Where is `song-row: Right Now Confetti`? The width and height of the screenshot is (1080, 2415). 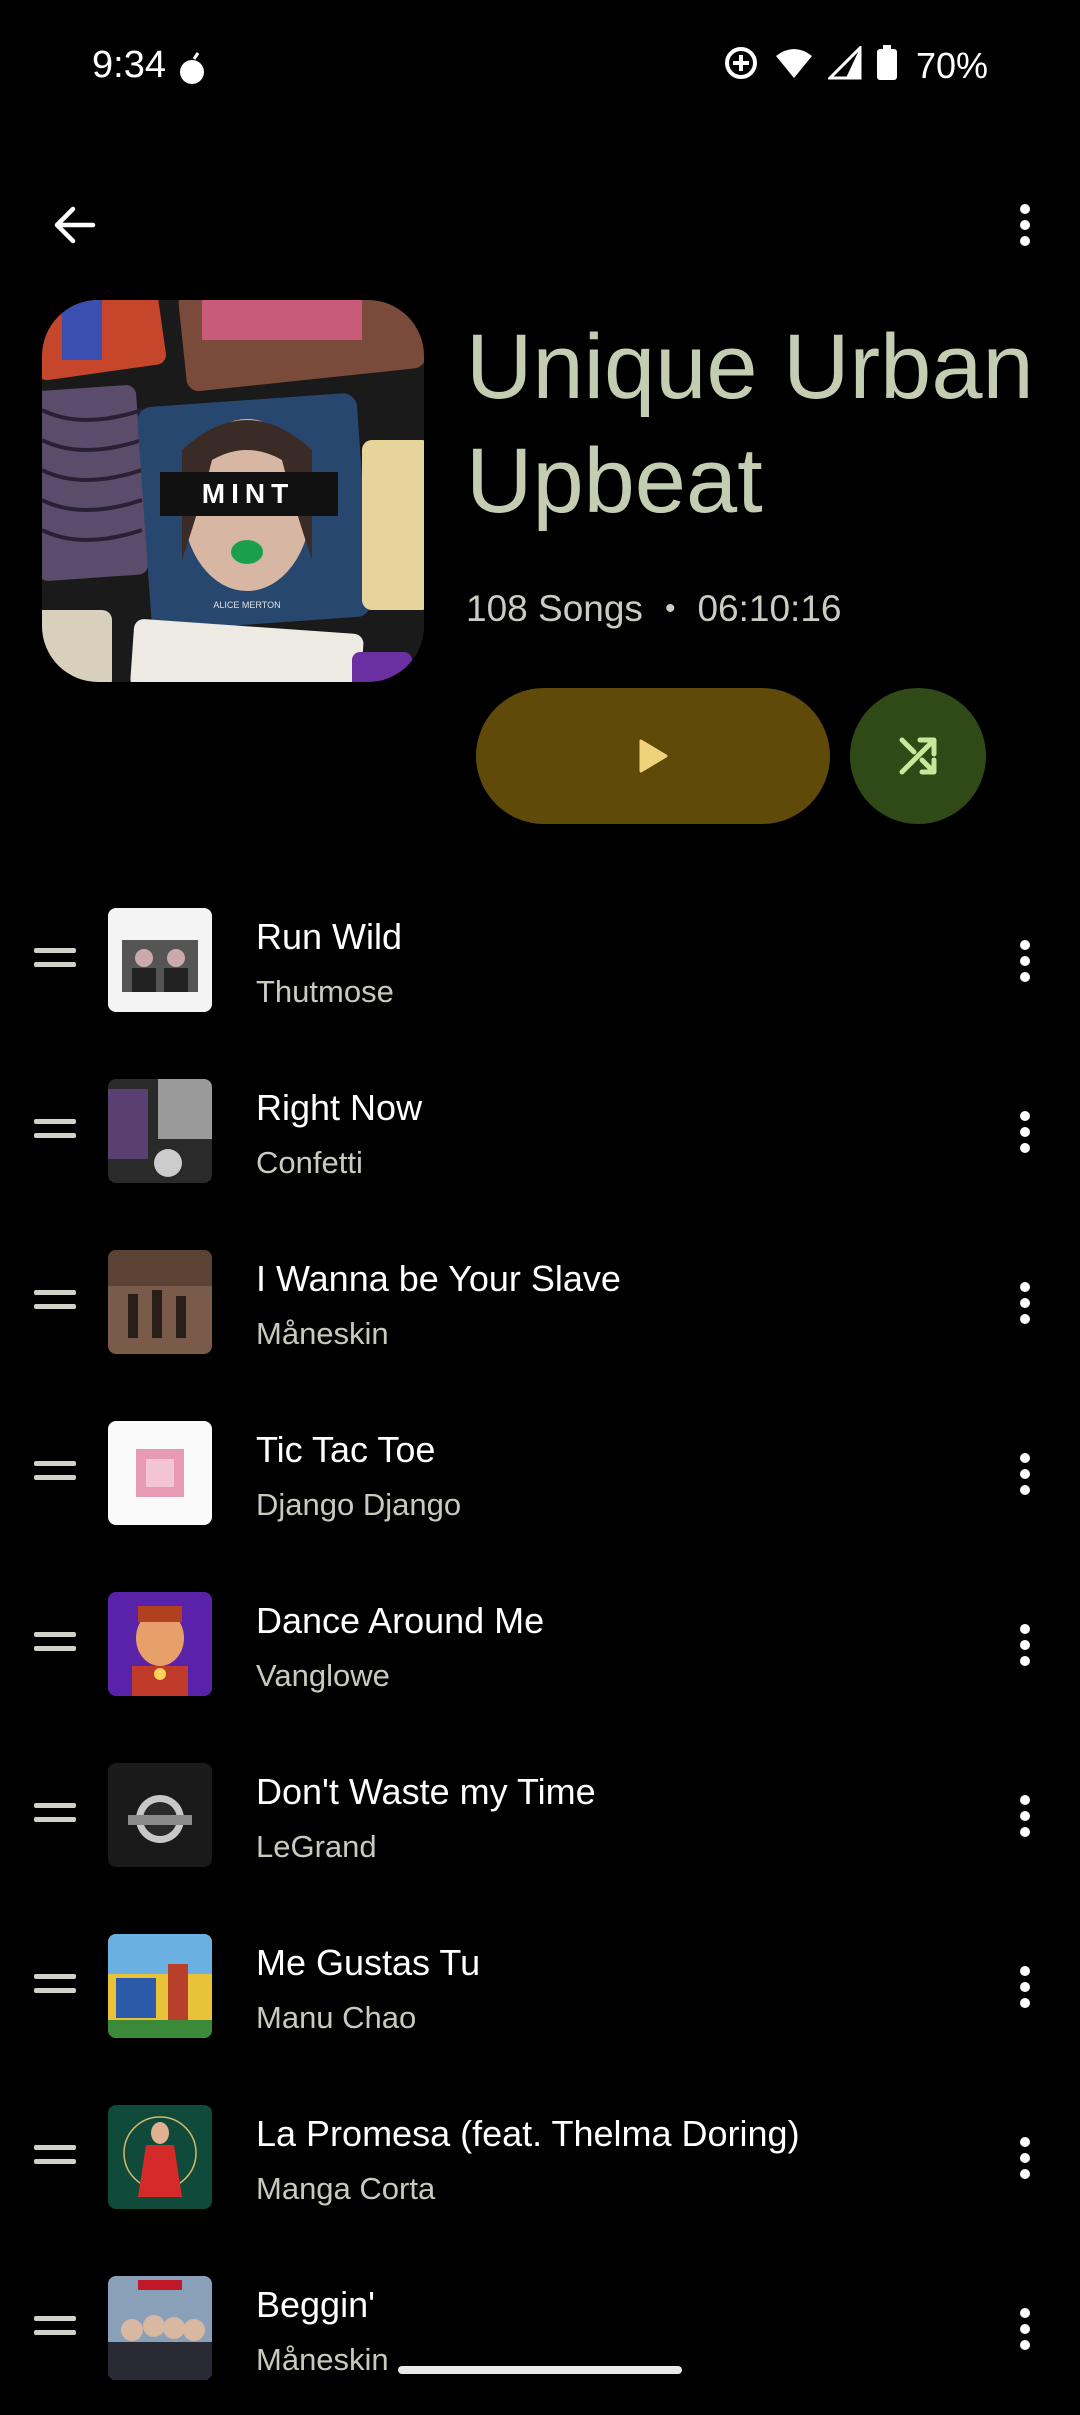 song-row: Right Now Confetti is located at coordinates (540, 1132).